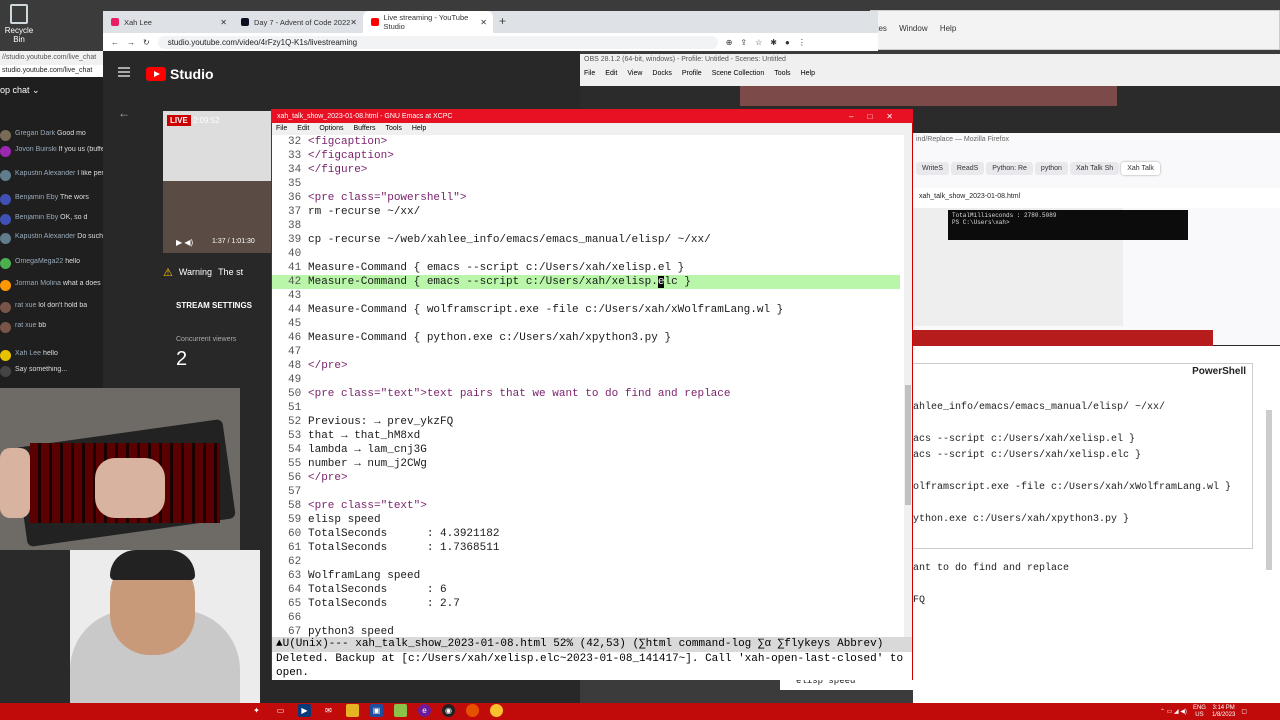 The height and width of the screenshot is (720, 1280). I want to click on stream-settings-heading: STREAM SETTINGS, so click(214, 305).